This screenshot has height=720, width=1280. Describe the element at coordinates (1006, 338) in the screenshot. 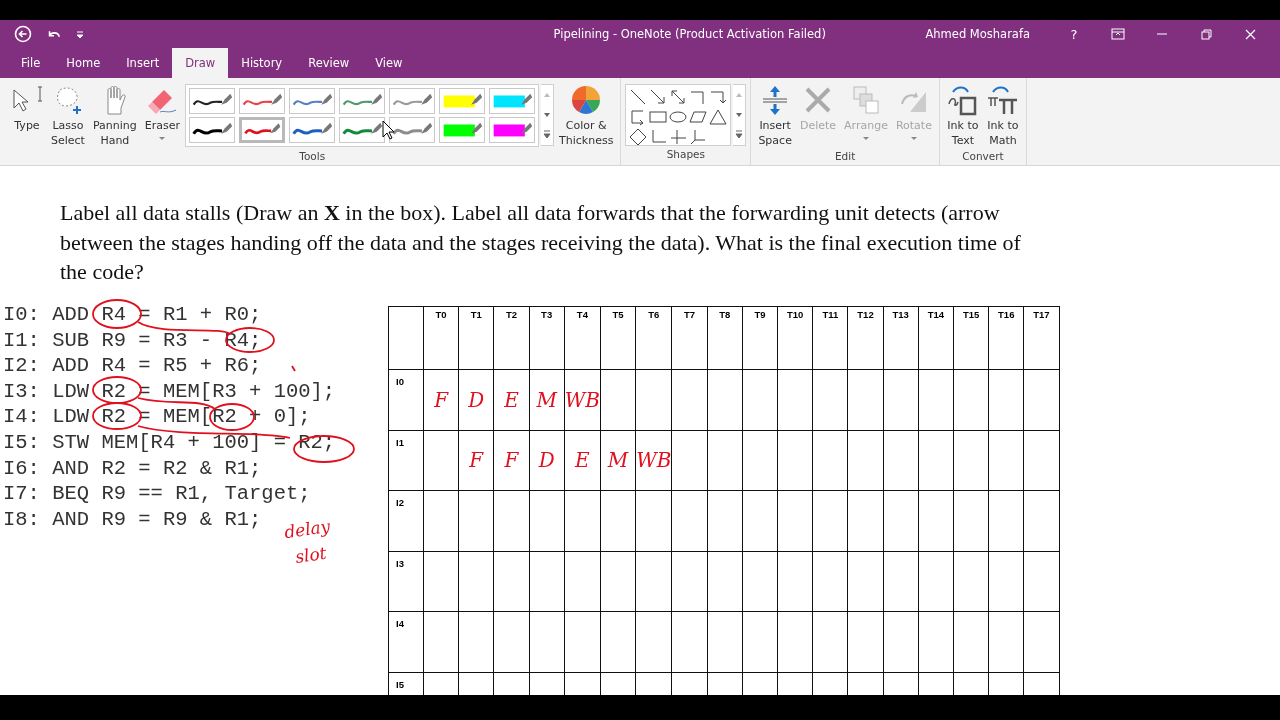

I see `column-header: T16` at that location.